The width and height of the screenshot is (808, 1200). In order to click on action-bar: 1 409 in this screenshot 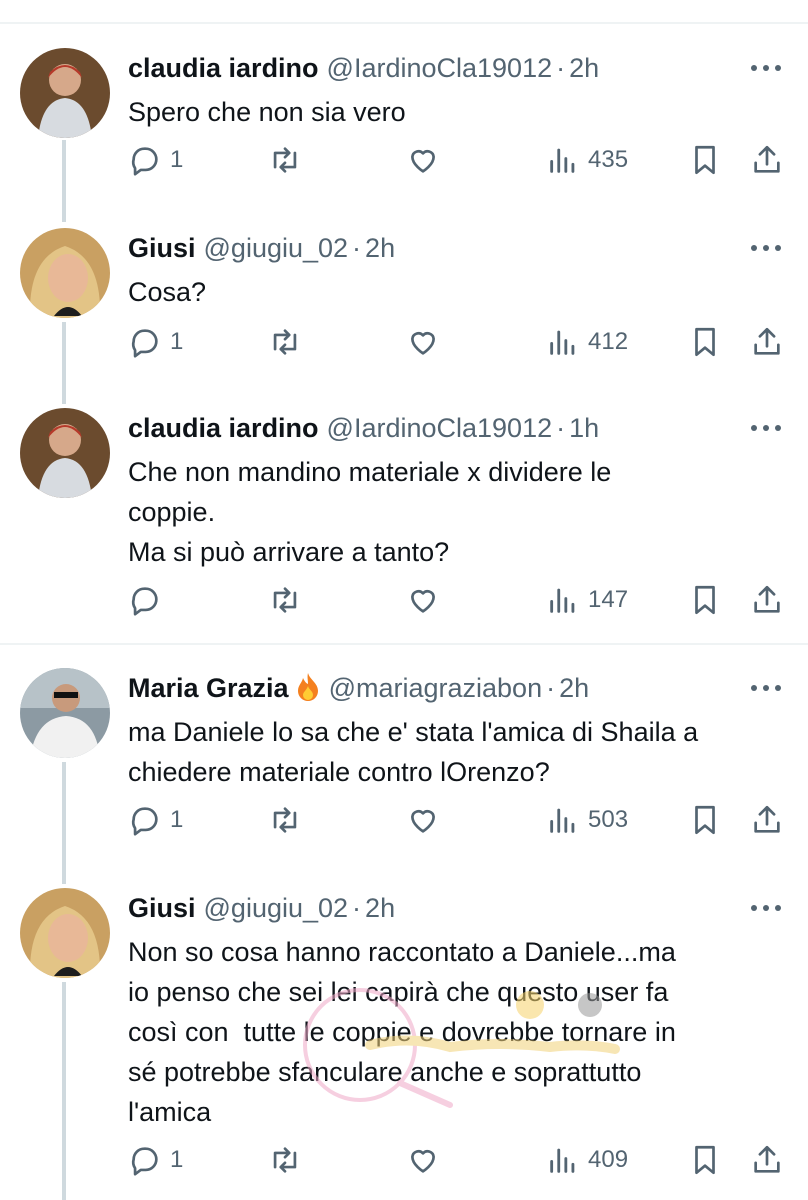, I will do `click(458, 1160)`.